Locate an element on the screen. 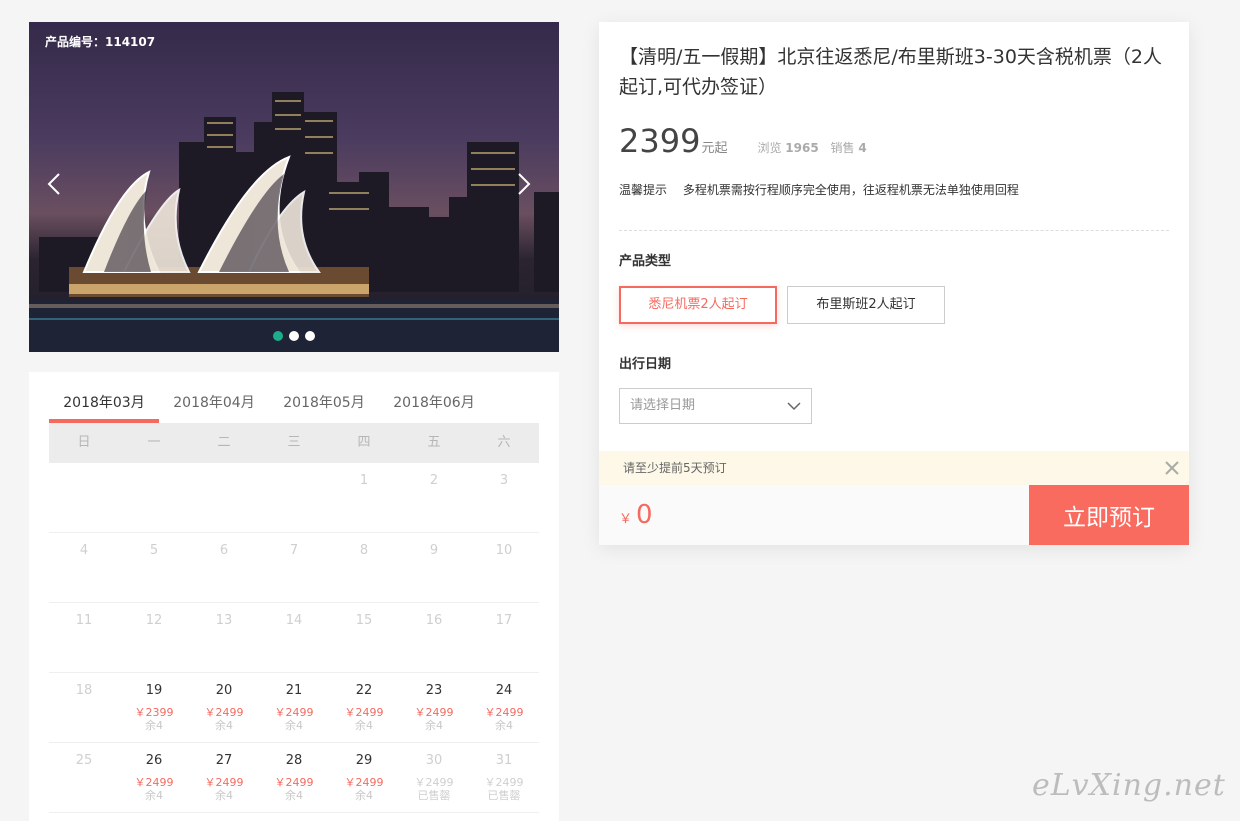 This screenshot has width=1240, height=821. day-number: 11 is located at coordinates (84, 620).